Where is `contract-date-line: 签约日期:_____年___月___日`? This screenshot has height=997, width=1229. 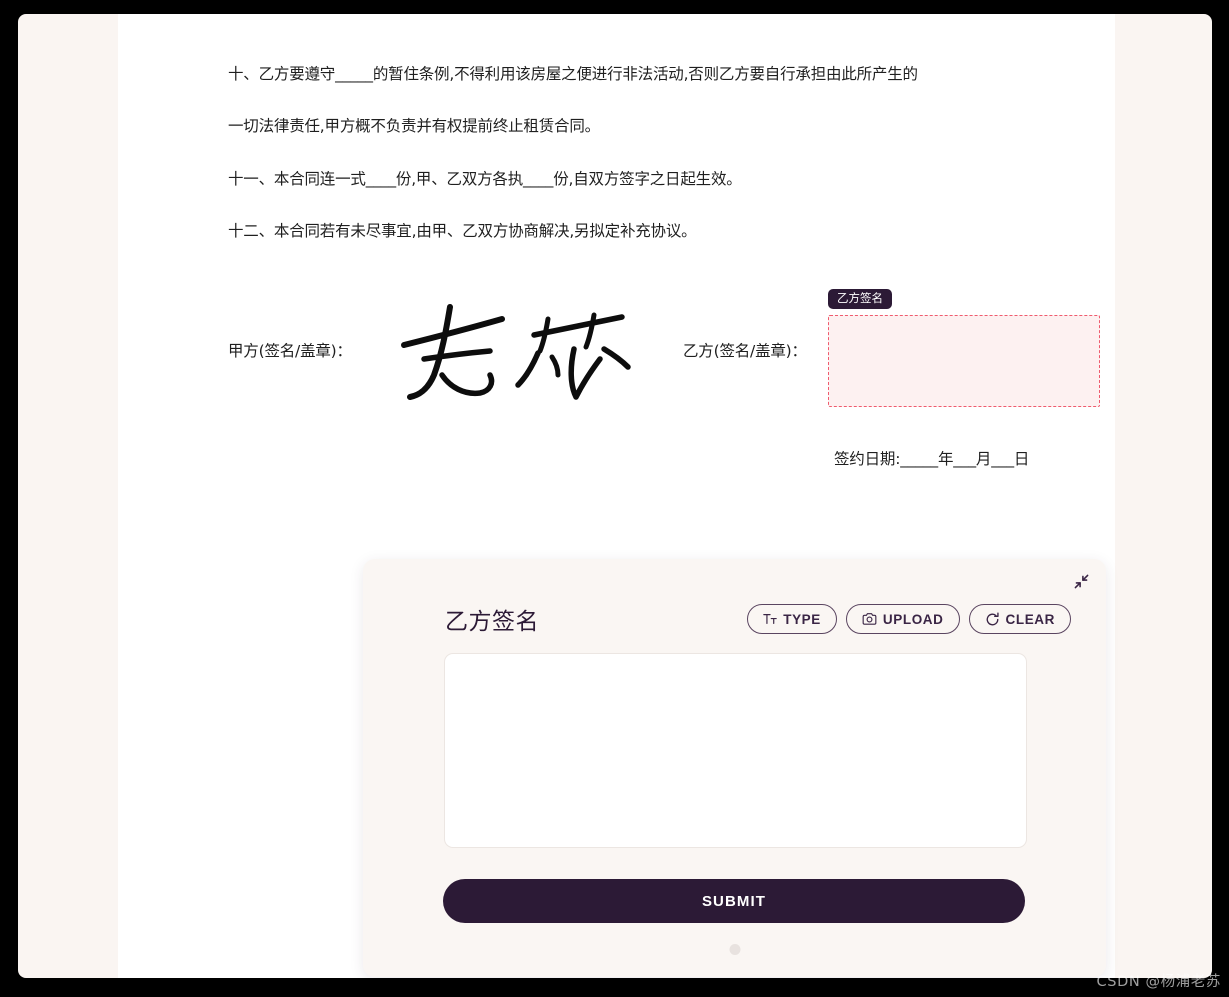
contract-date-line: 签约日期:_____年___月___日 is located at coordinates (932, 459).